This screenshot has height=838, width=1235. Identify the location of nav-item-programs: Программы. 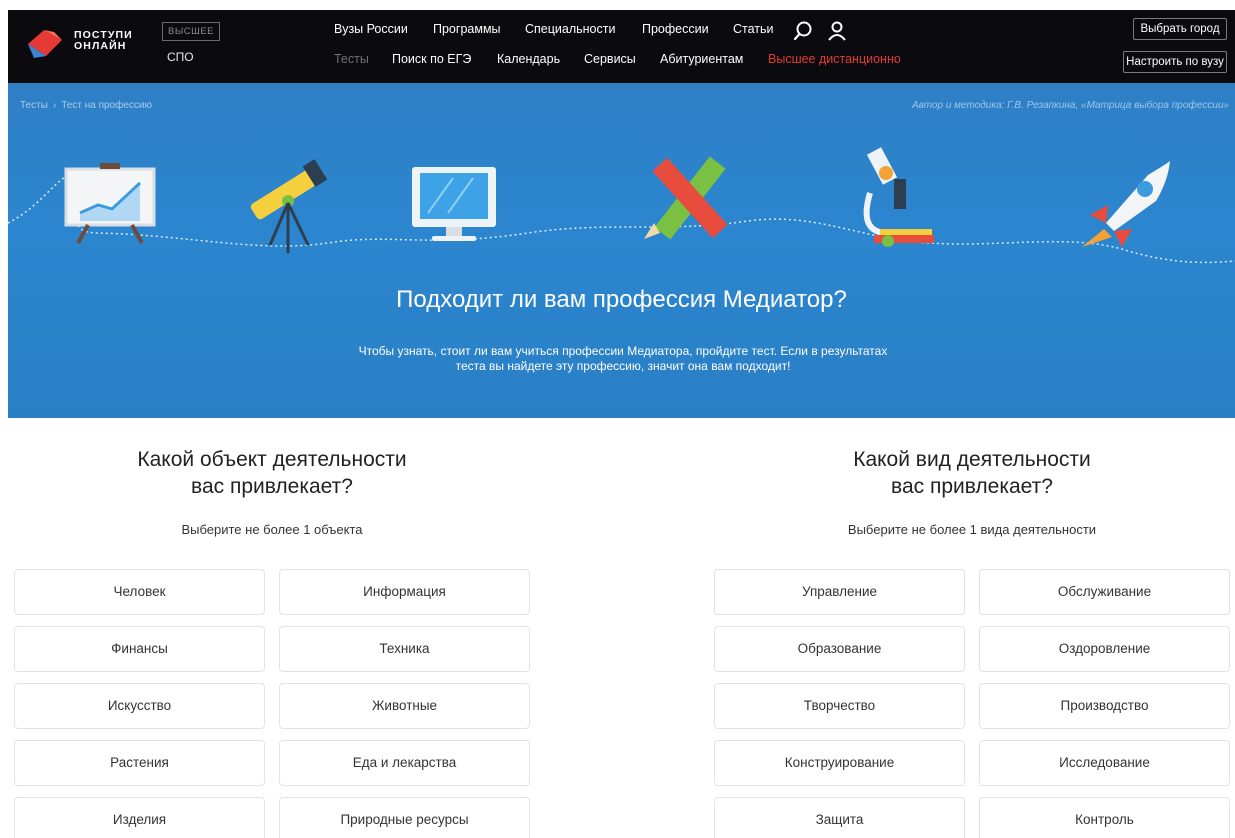
(467, 29).